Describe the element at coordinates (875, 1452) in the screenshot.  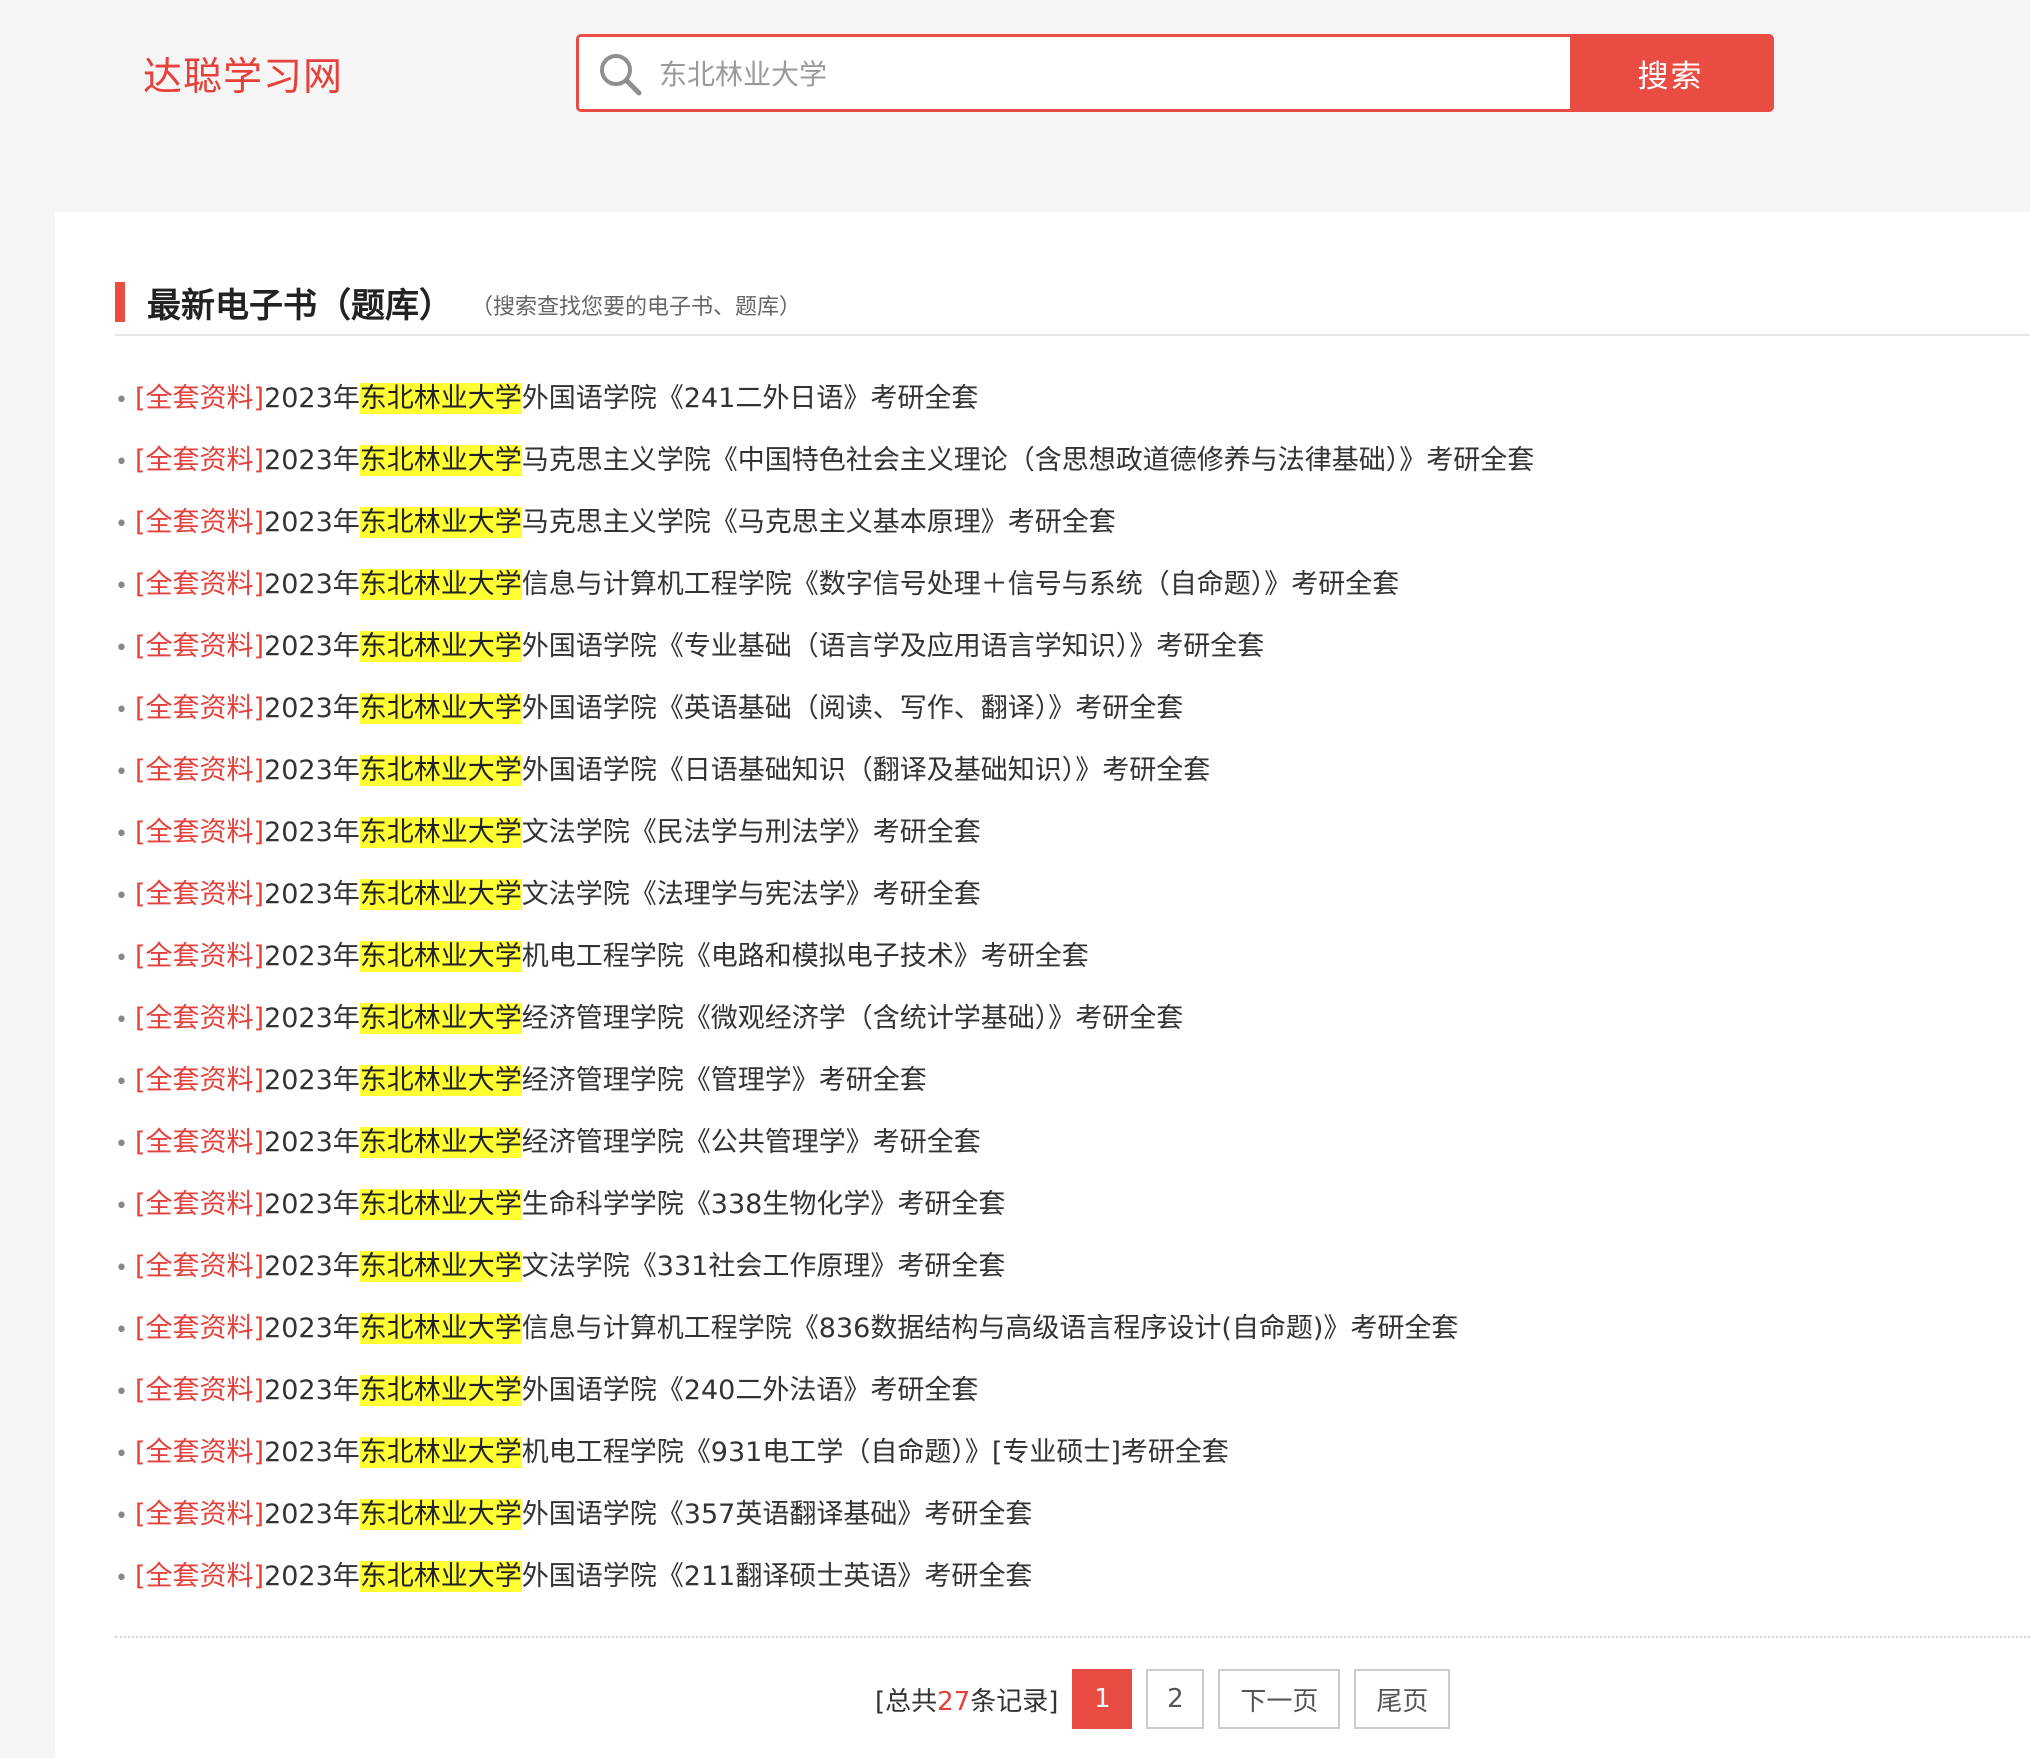
I see `result-title: 机电工程学院《931电工学（自命题）》[专业硕士]考研全套` at that location.